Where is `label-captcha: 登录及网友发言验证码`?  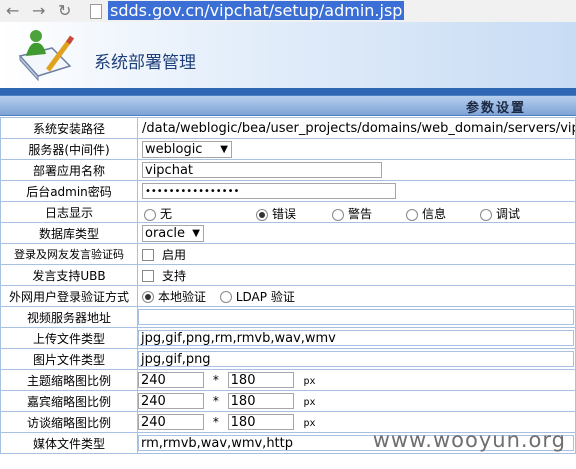
label-captcha: 登录及网友发言验证码 is located at coordinates (69, 254).